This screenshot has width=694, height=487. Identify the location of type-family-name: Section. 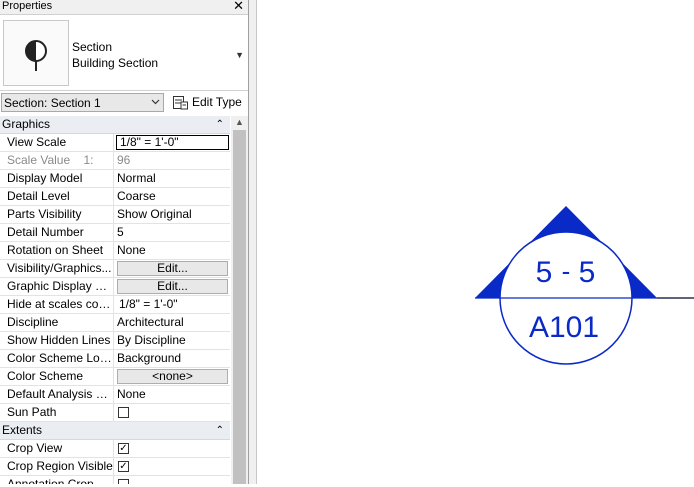
(92, 47).